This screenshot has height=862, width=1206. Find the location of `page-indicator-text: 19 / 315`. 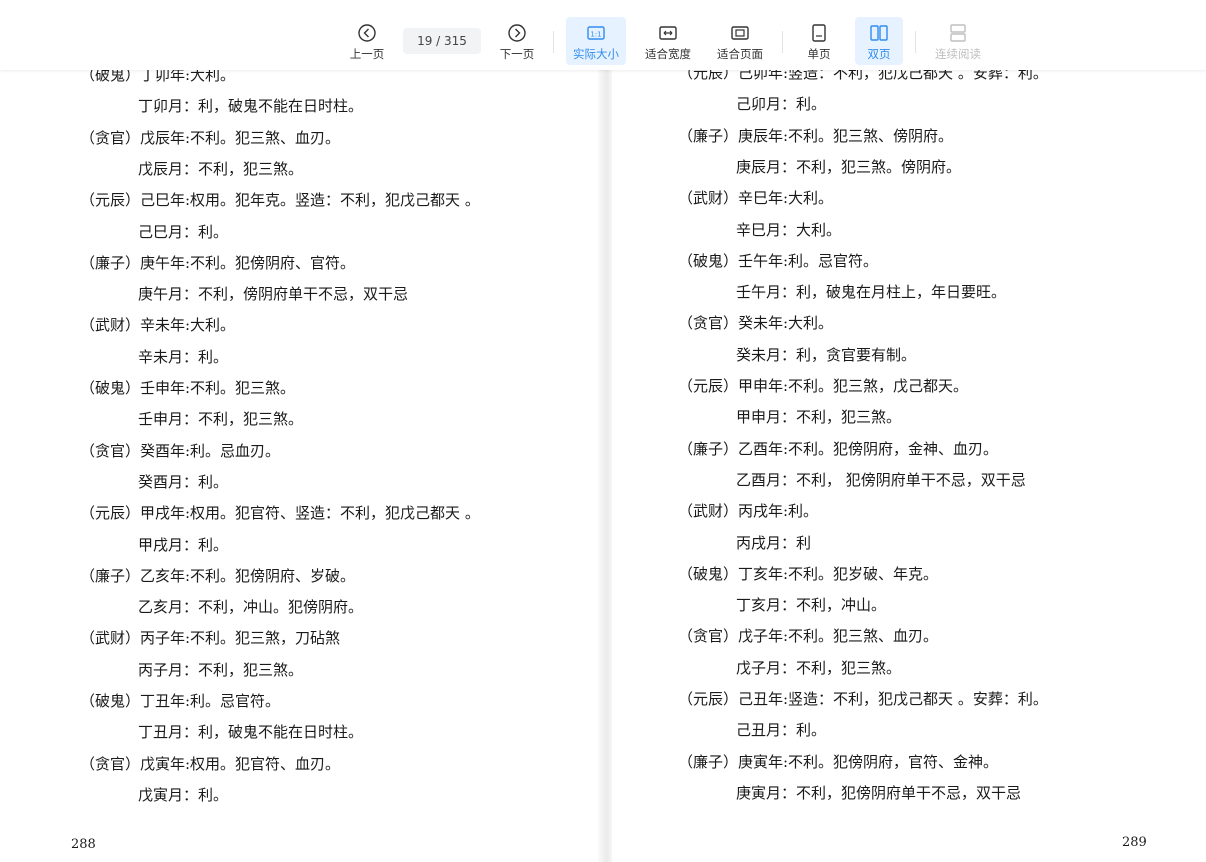

page-indicator-text: 19 / 315 is located at coordinates (442, 41).